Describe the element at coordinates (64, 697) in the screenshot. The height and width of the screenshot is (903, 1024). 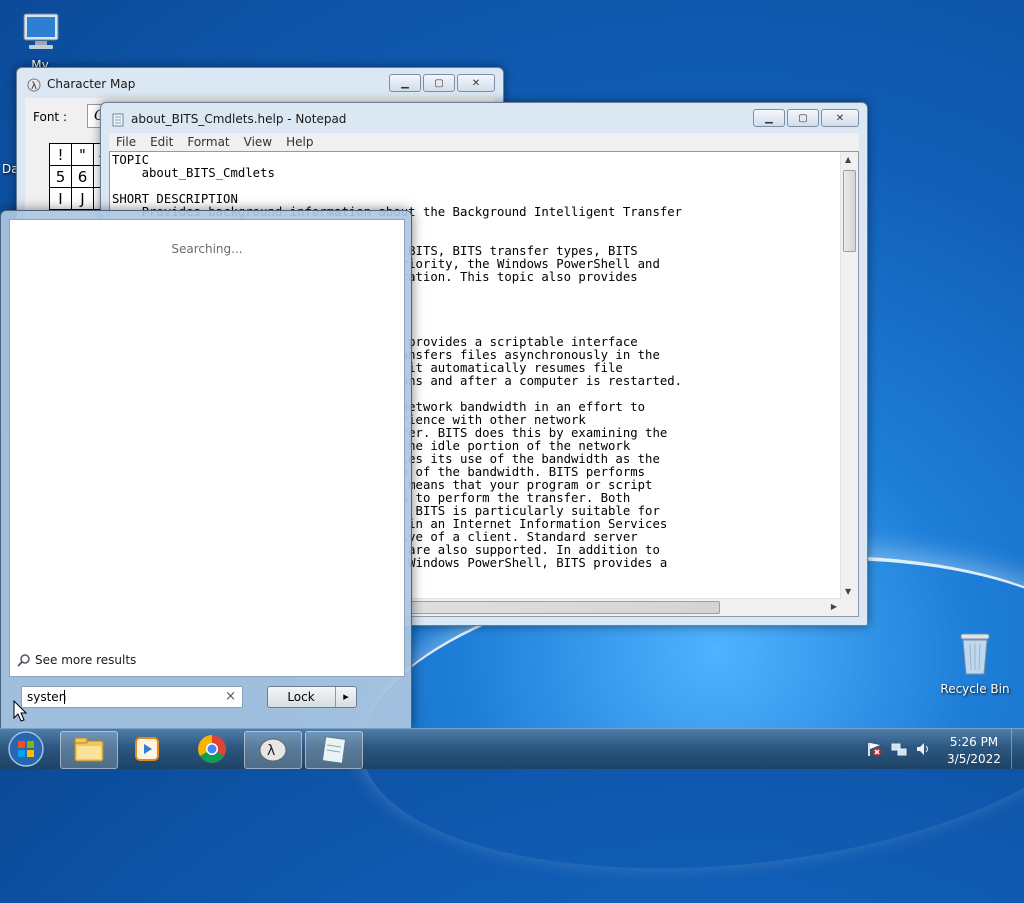
I see `text-caret` at that location.